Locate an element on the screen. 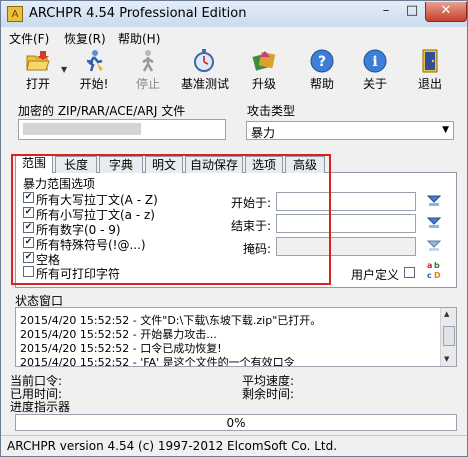 Image resolution: width=468 pixels, height=457 pixels. attack-type-value: 暴力 is located at coordinates (263, 133).